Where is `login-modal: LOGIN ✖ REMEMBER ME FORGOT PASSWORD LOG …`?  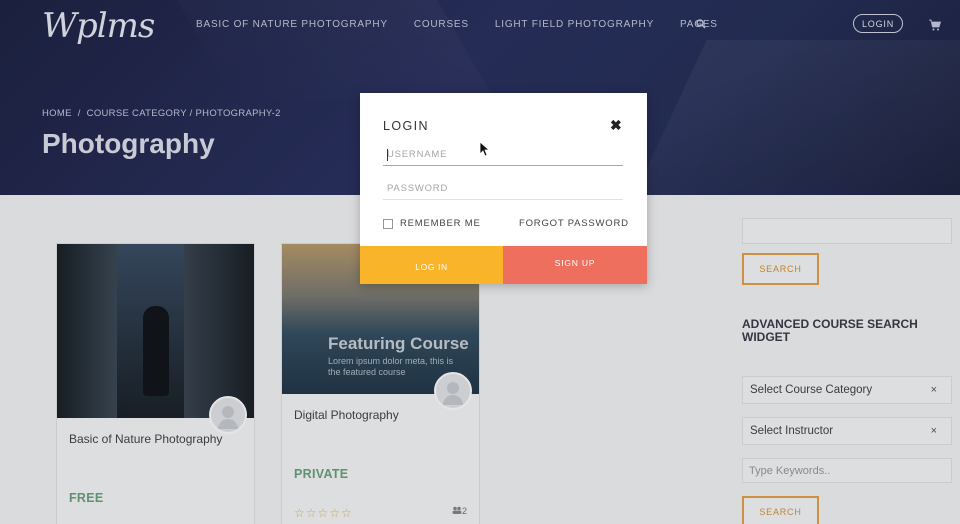
login-modal: LOGIN ✖ REMEMBER ME FORGOT PASSWORD LOG … is located at coordinates (503, 188).